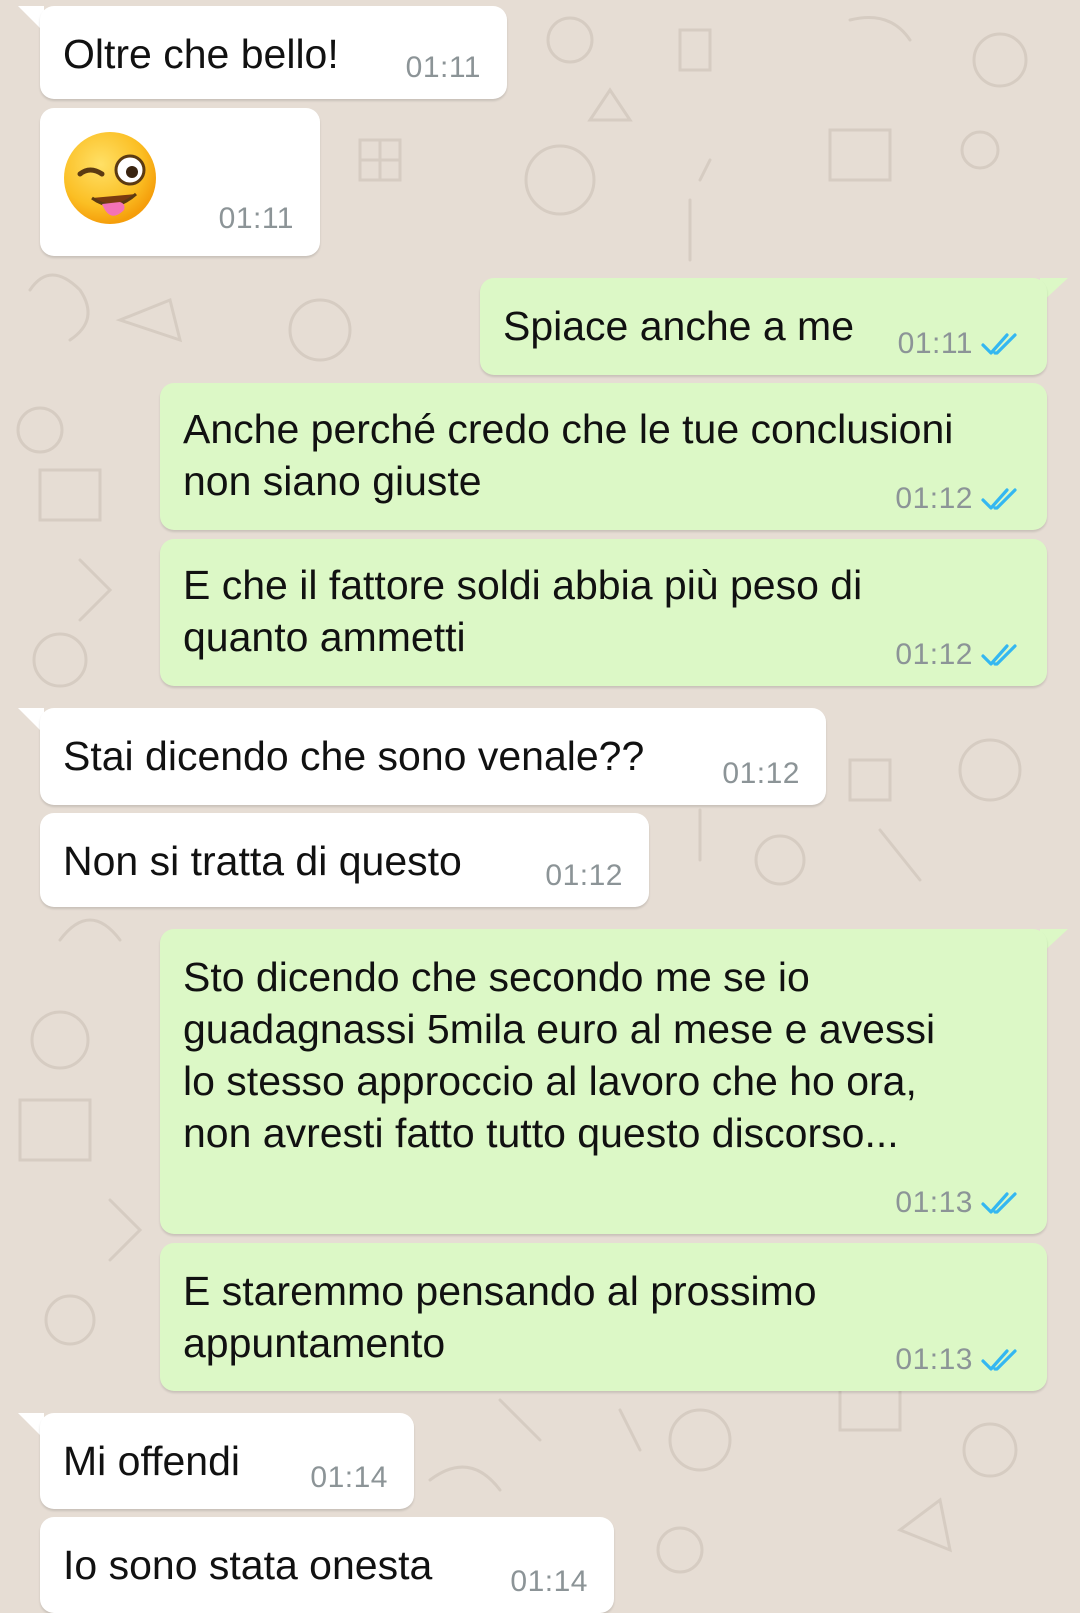  What do you see at coordinates (679, 326) in the screenshot?
I see `message-text: Spiace anche a me` at bounding box center [679, 326].